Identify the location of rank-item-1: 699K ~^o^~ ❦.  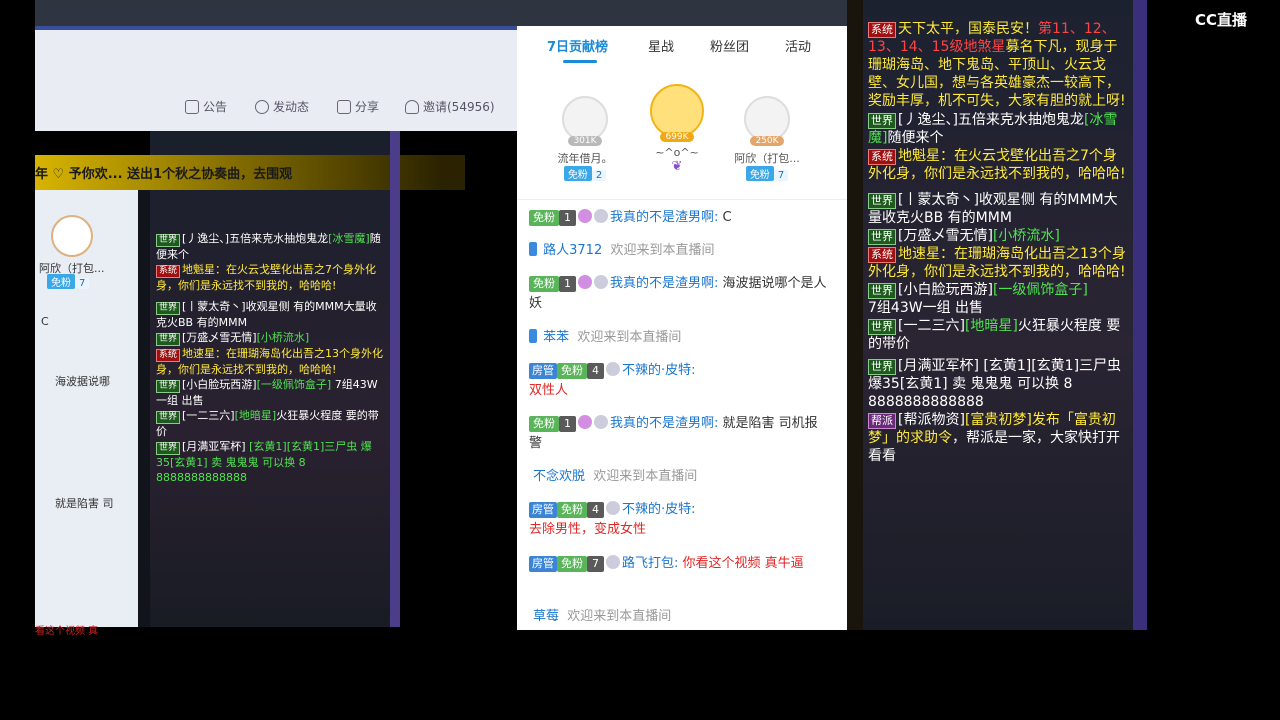
(677, 129).